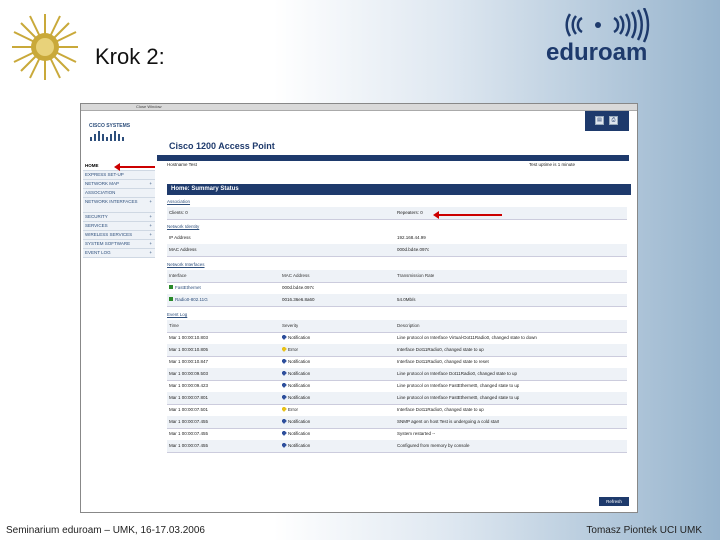 The height and width of the screenshot is (540, 720). I want to click on cisco-logo: CISCO SYSTEMS, so click(109, 136).